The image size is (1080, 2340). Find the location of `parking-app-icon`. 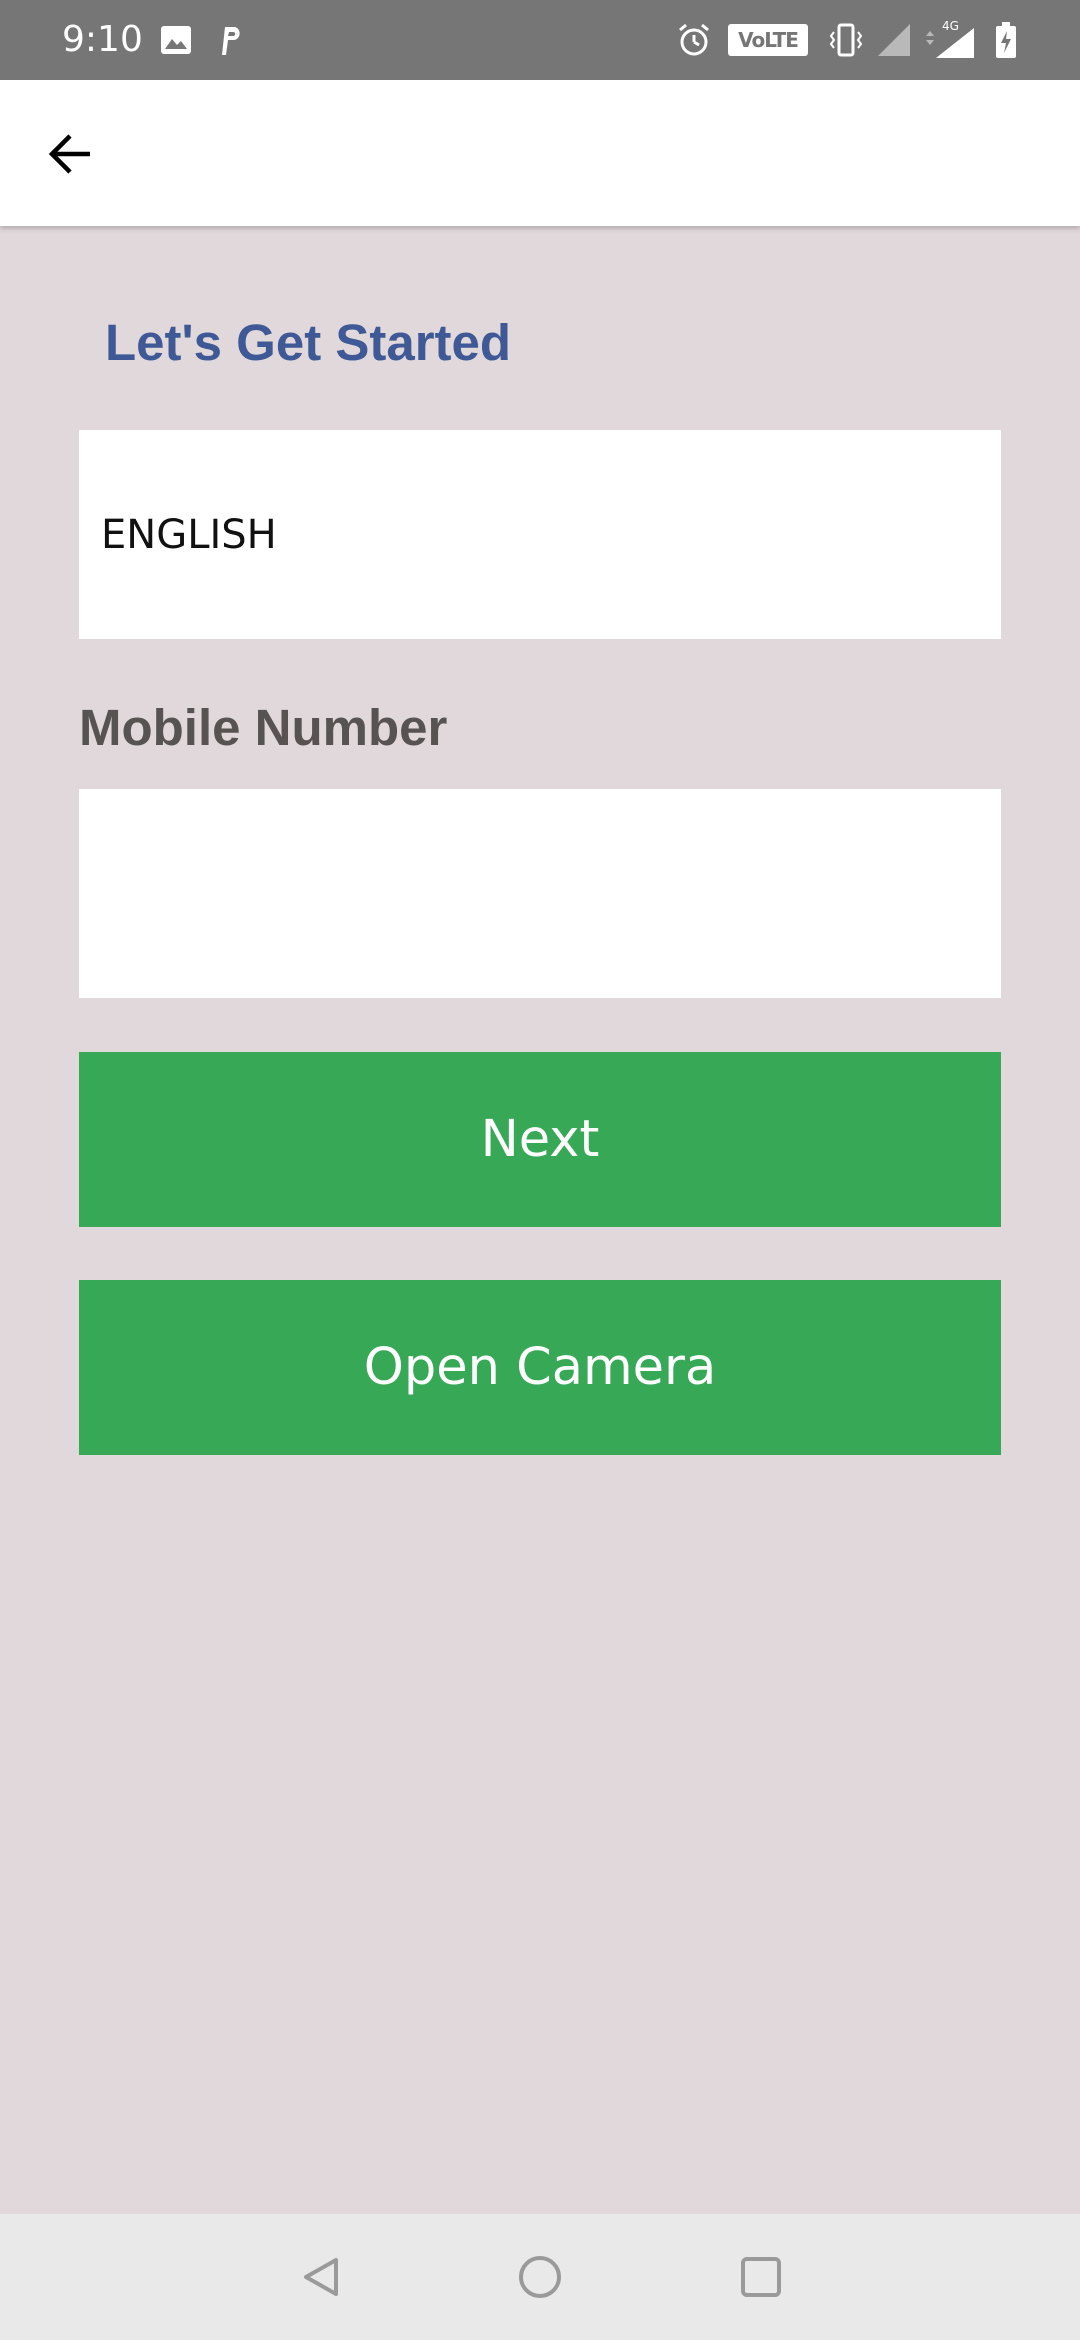

parking-app-icon is located at coordinates (230, 40).